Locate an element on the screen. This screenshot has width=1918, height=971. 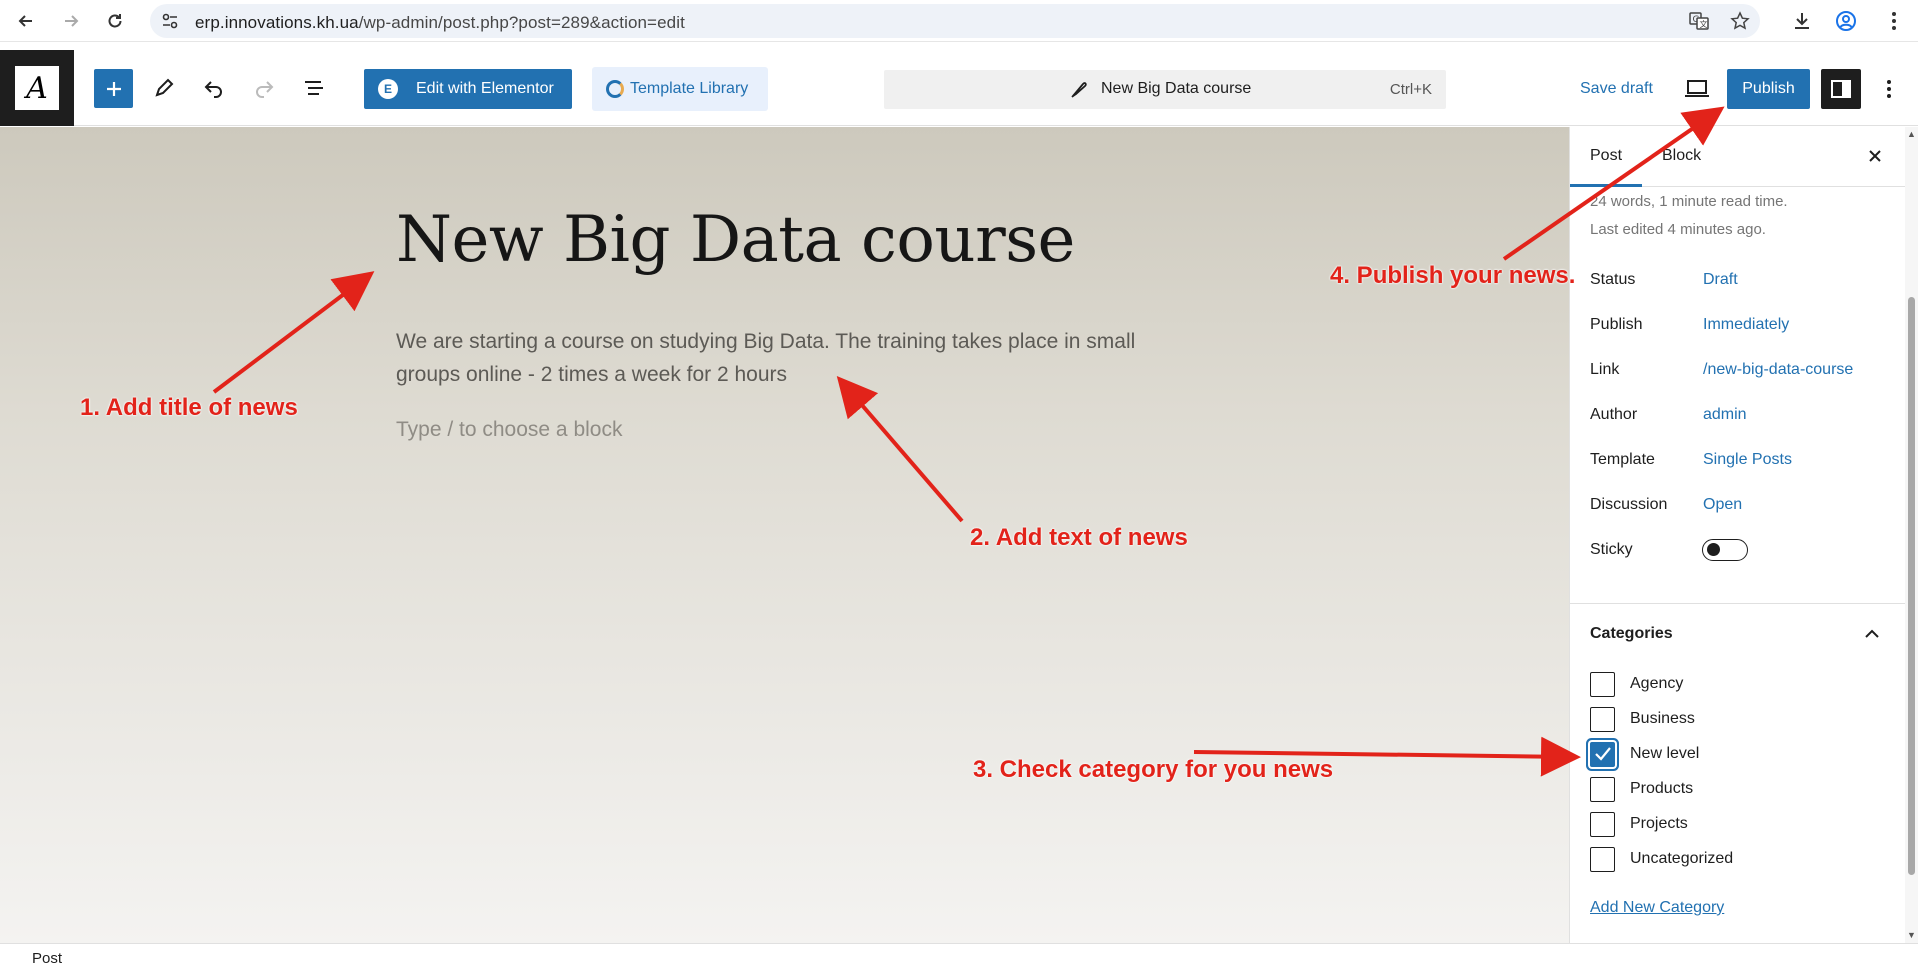
redo-icon is located at coordinates (265, 89).